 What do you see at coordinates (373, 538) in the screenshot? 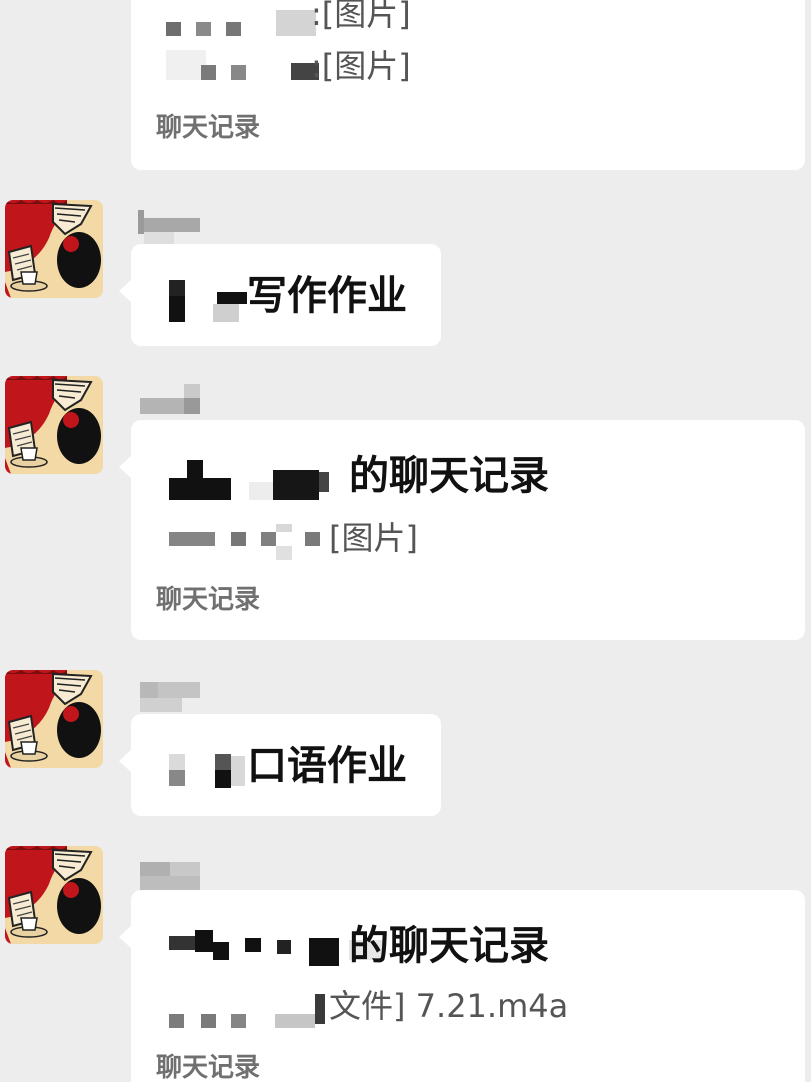
I see `record-line: [图片]` at bounding box center [373, 538].